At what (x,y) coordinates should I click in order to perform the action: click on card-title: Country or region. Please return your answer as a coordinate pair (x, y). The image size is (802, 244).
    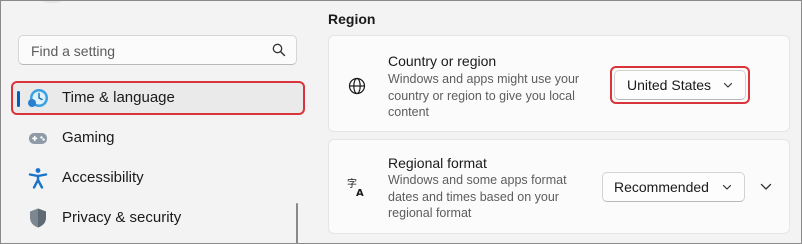
    Looking at the image, I should click on (442, 61).